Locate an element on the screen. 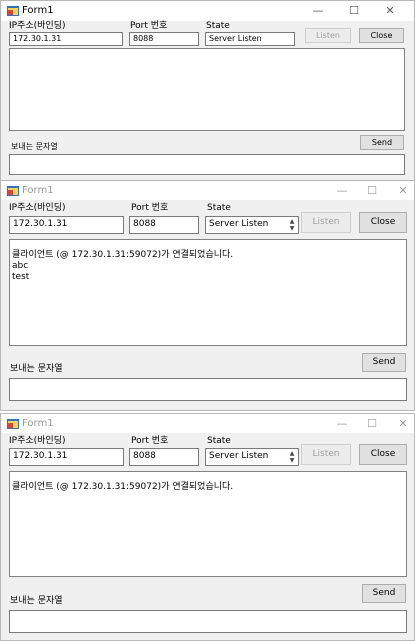 Image resolution: width=415 pixels, height=641 pixels. log-area is located at coordinates (207, 89).